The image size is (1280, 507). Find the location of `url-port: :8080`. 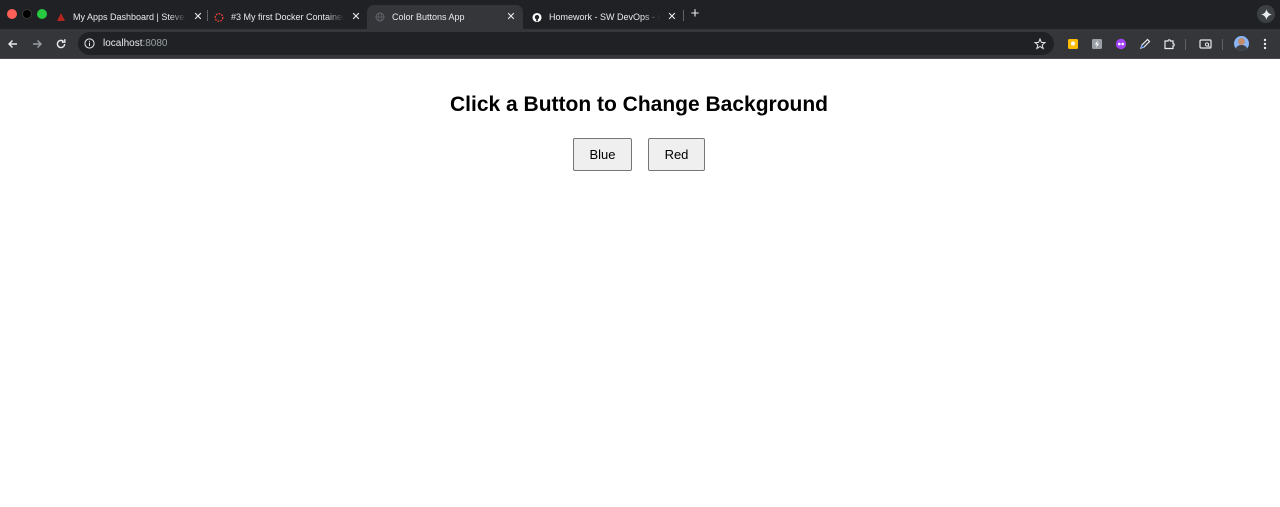

url-port: :8080 is located at coordinates (155, 43).